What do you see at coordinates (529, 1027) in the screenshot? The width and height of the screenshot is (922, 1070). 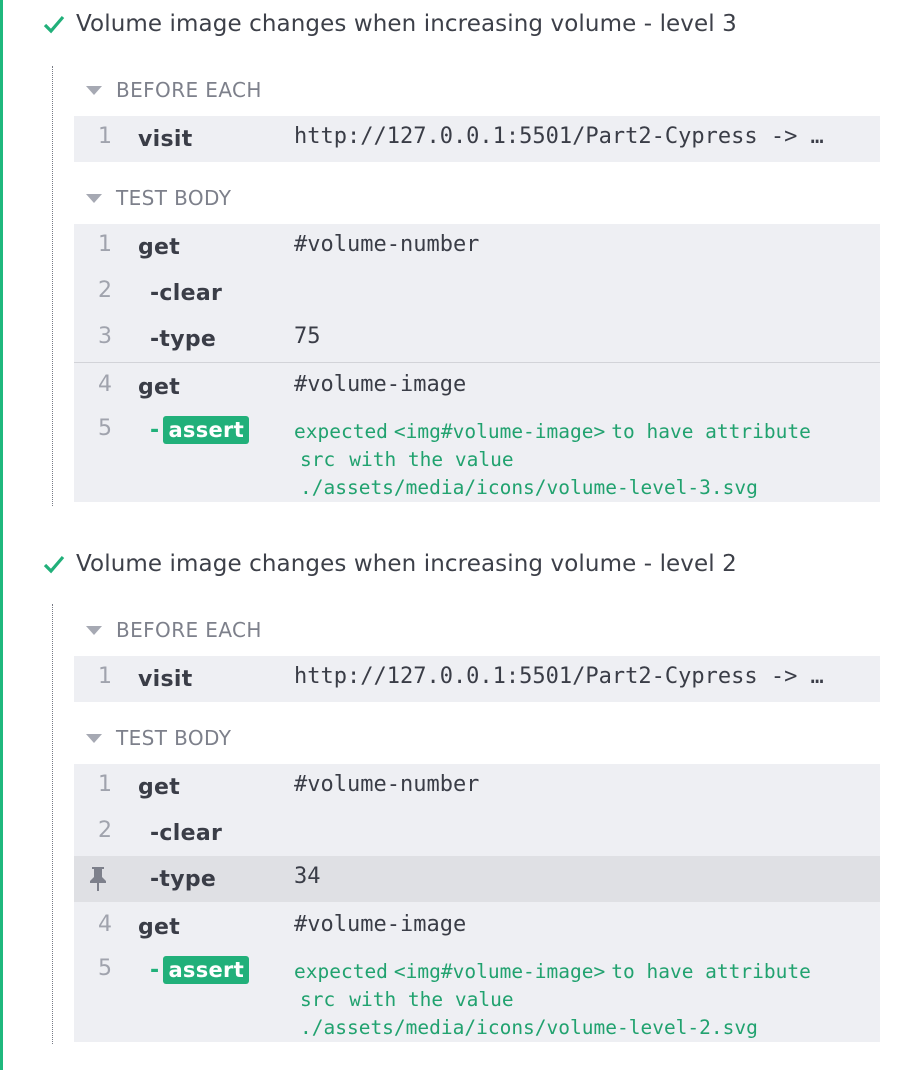 I see `assert-value: ./assets/media/icons/volume-level-2.svg` at bounding box center [529, 1027].